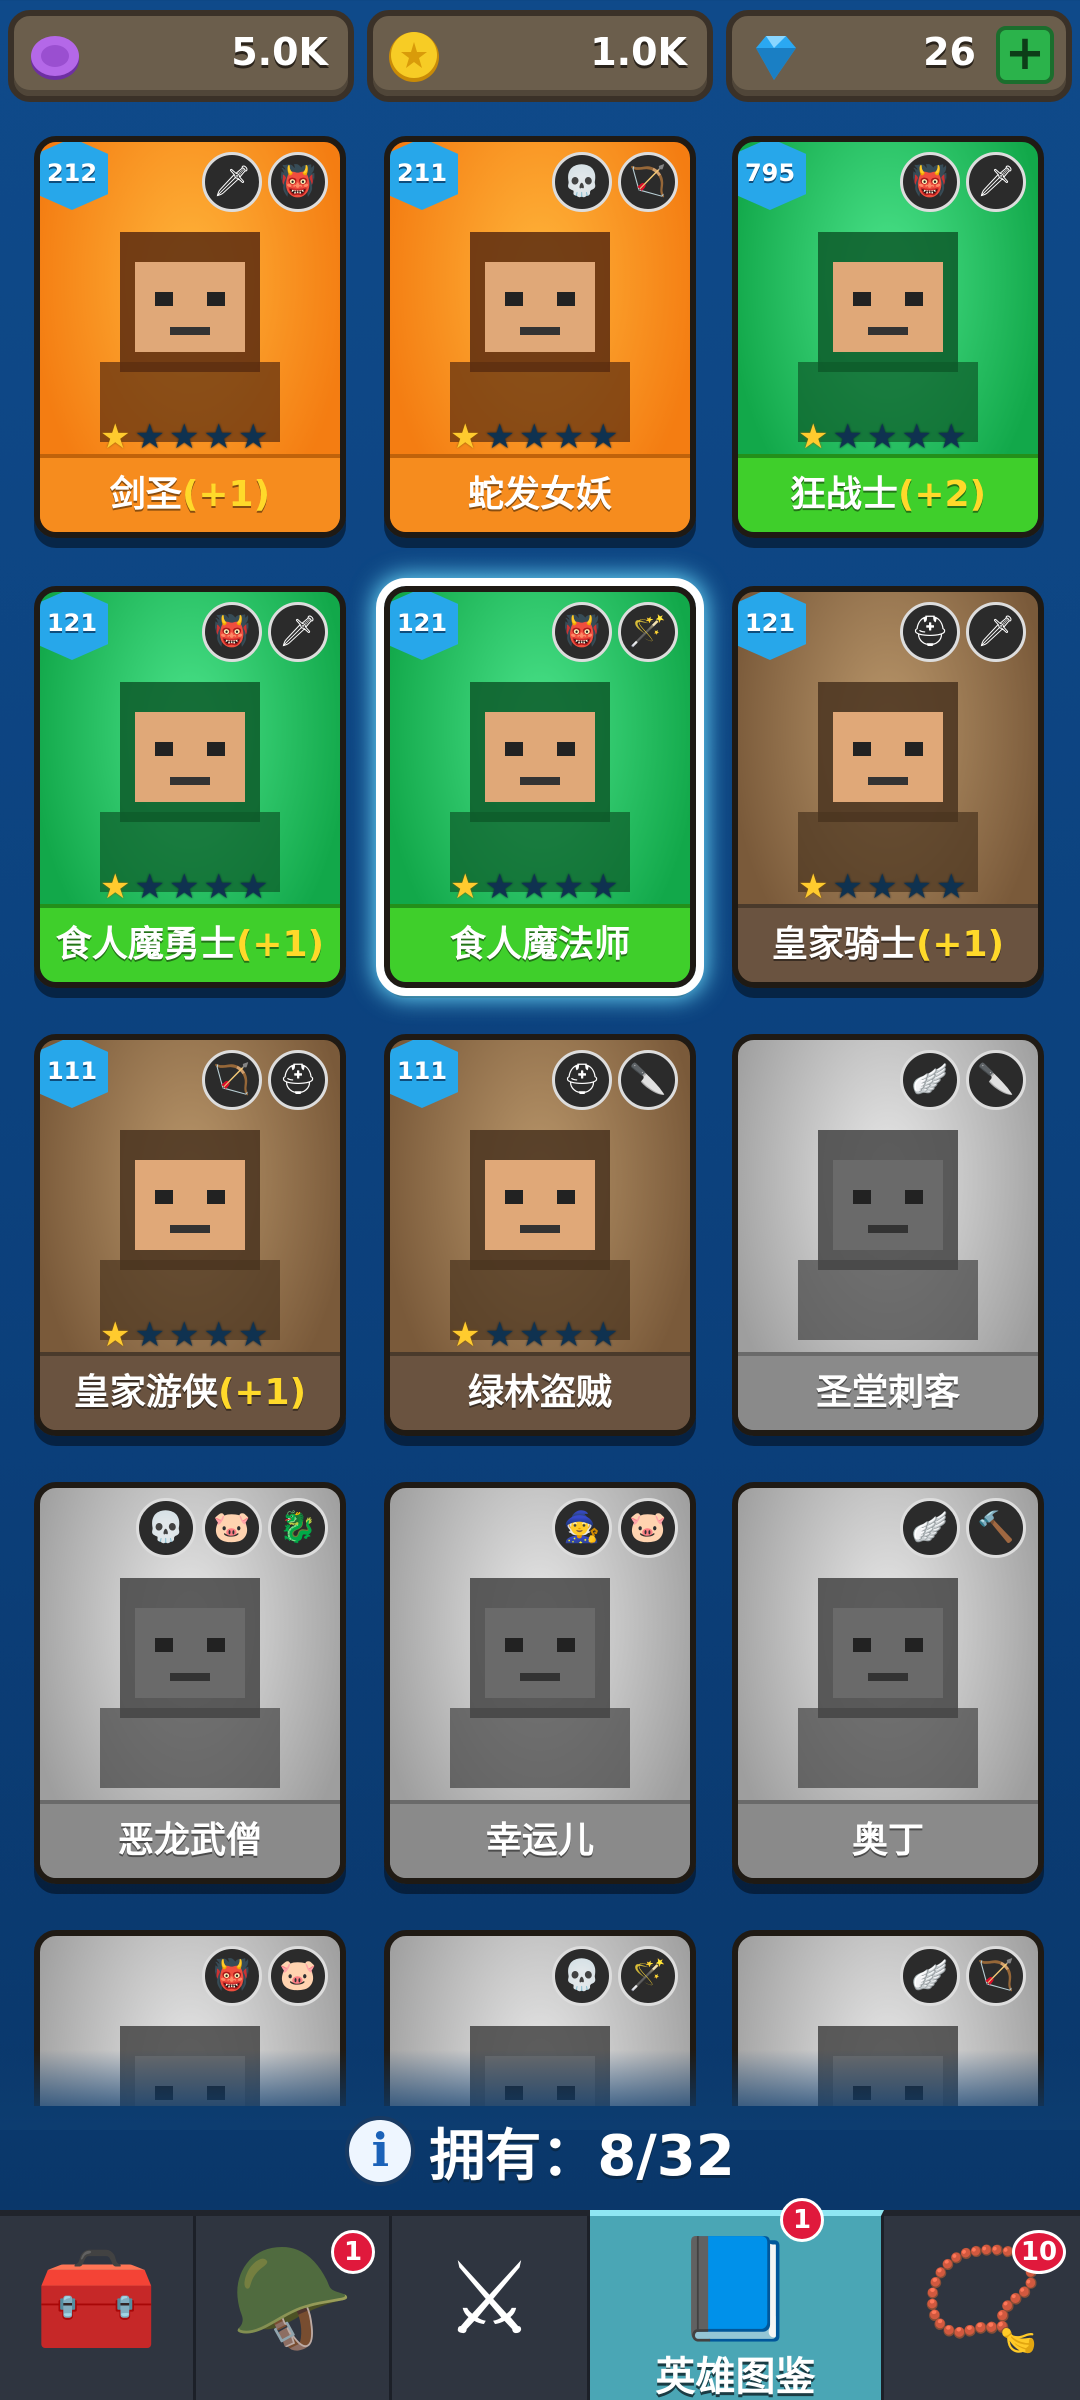 The height and width of the screenshot is (2400, 1080). Describe the element at coordinates (540, 1683) in the screenshot. I see `hero-card: 🧙 🐷 幸运儿` at that location.